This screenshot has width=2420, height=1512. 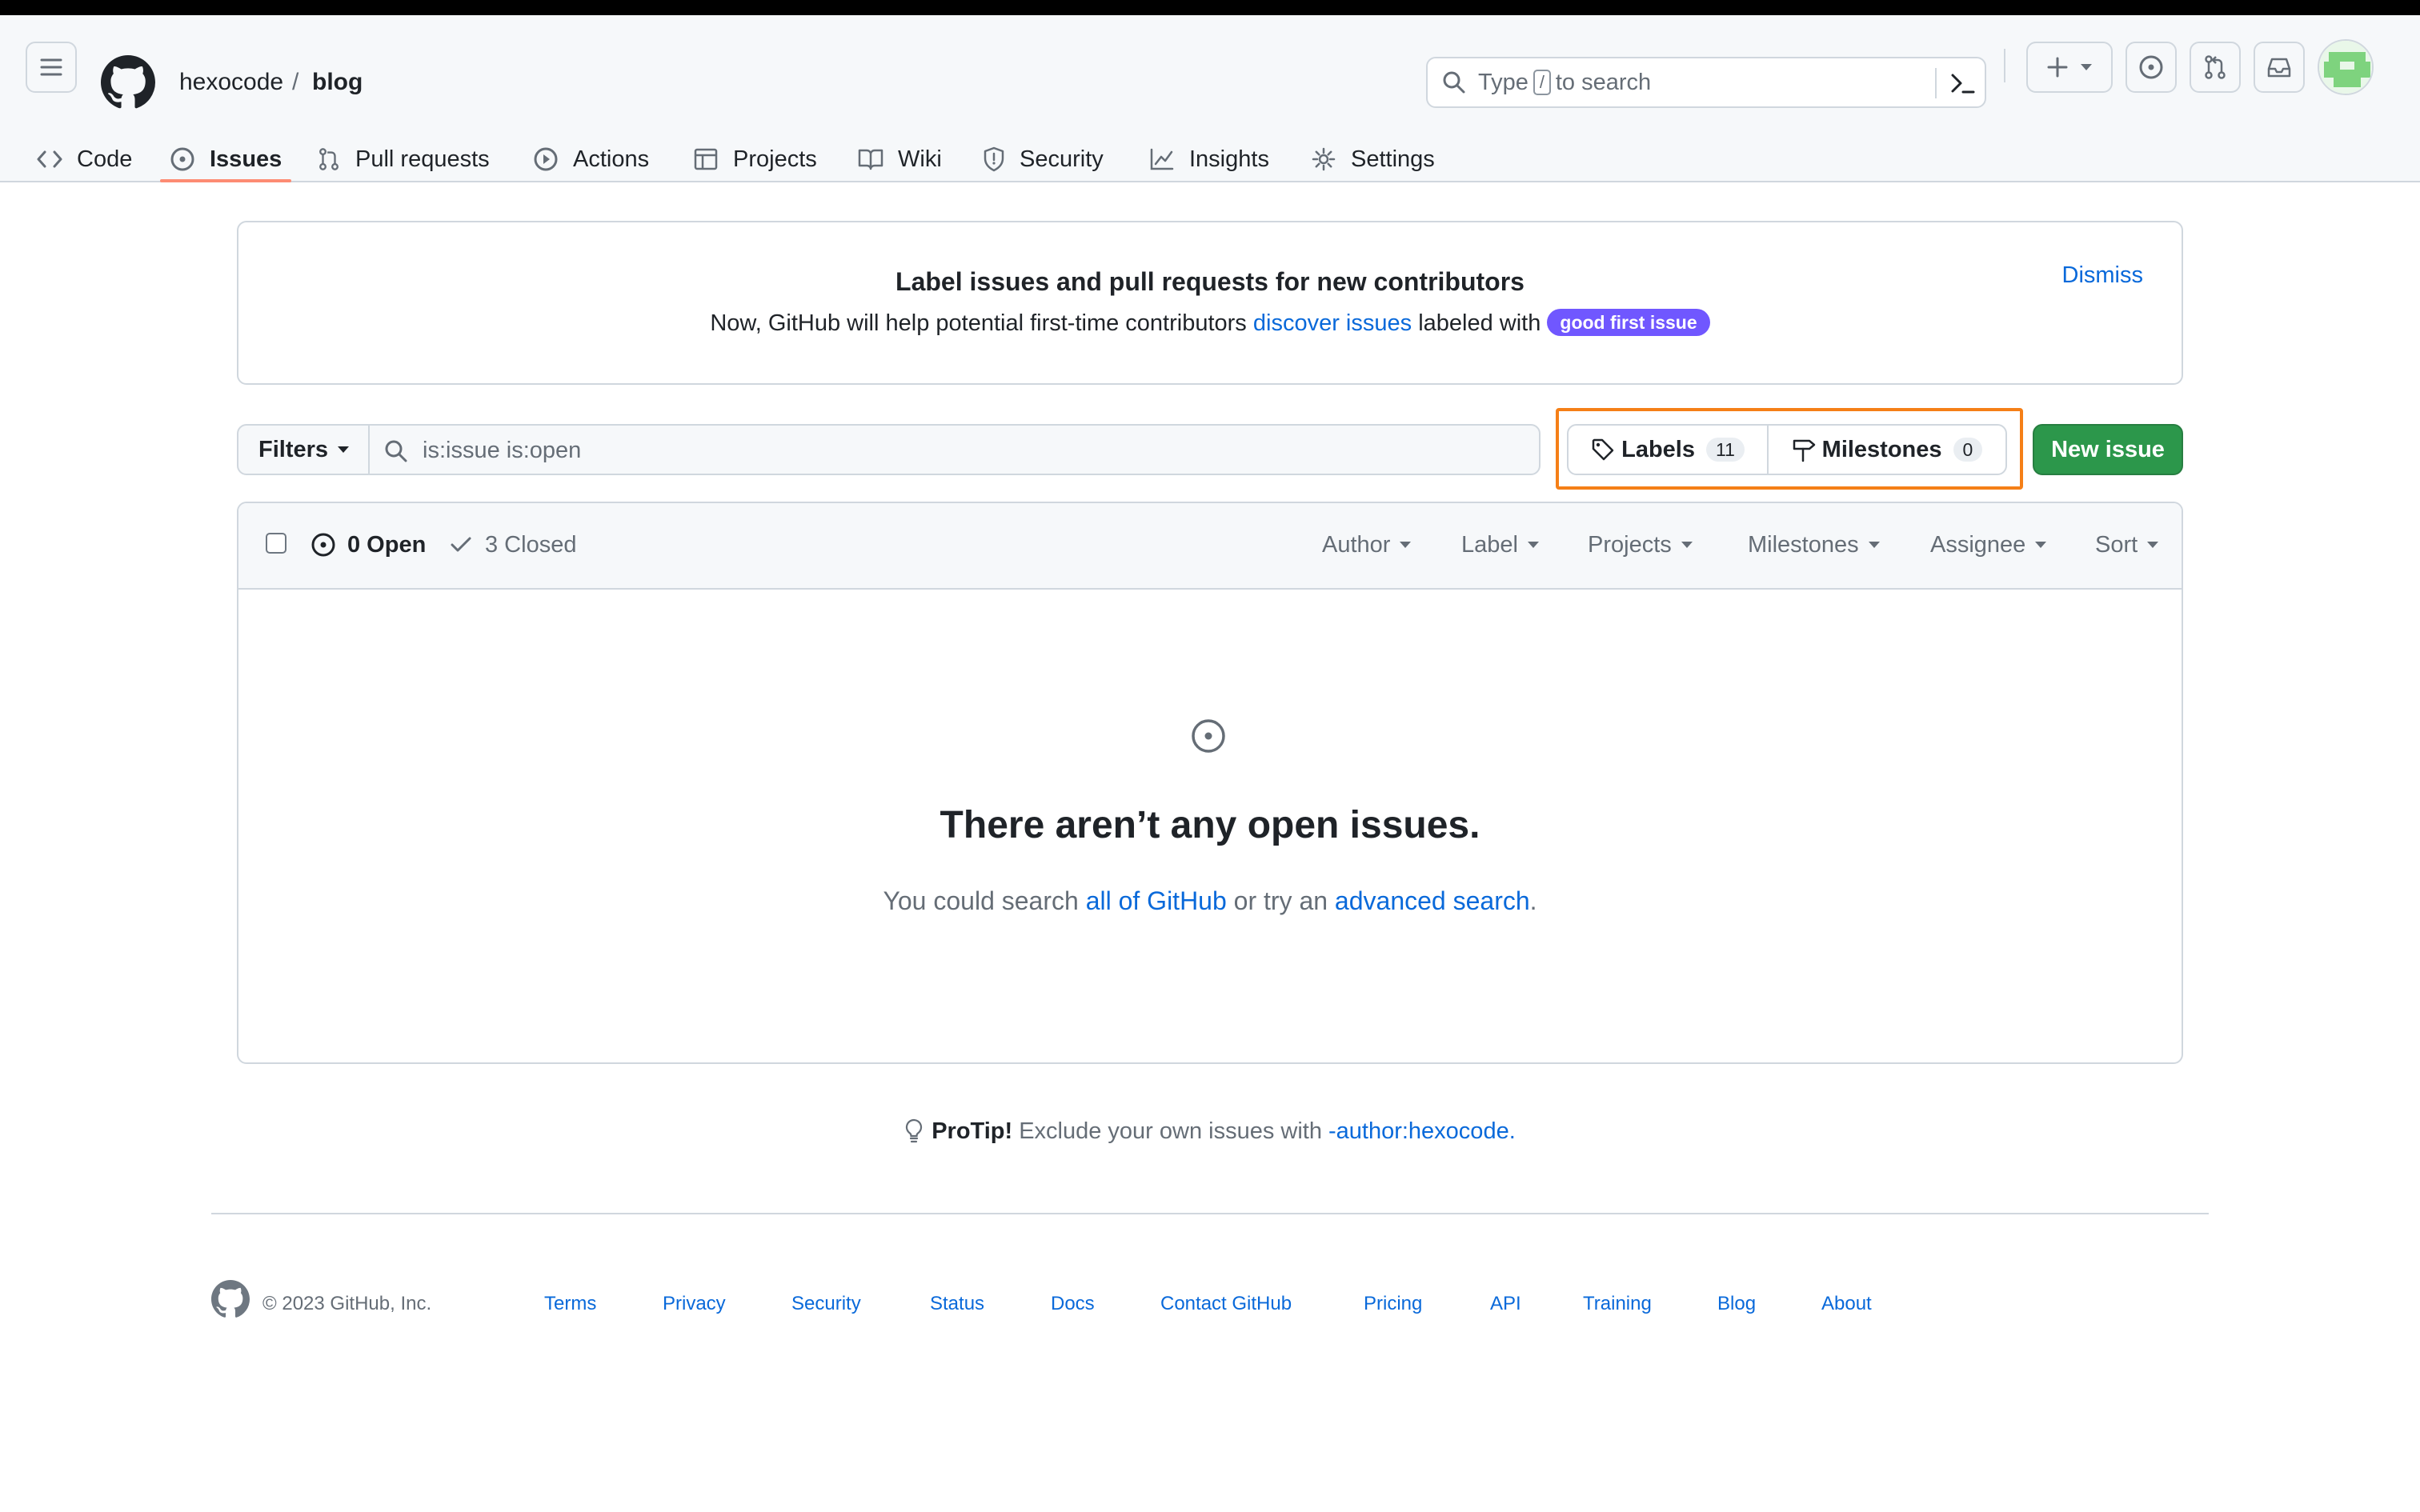 I want to click on footer-link-status: Status, so click(x=957, y=1304).